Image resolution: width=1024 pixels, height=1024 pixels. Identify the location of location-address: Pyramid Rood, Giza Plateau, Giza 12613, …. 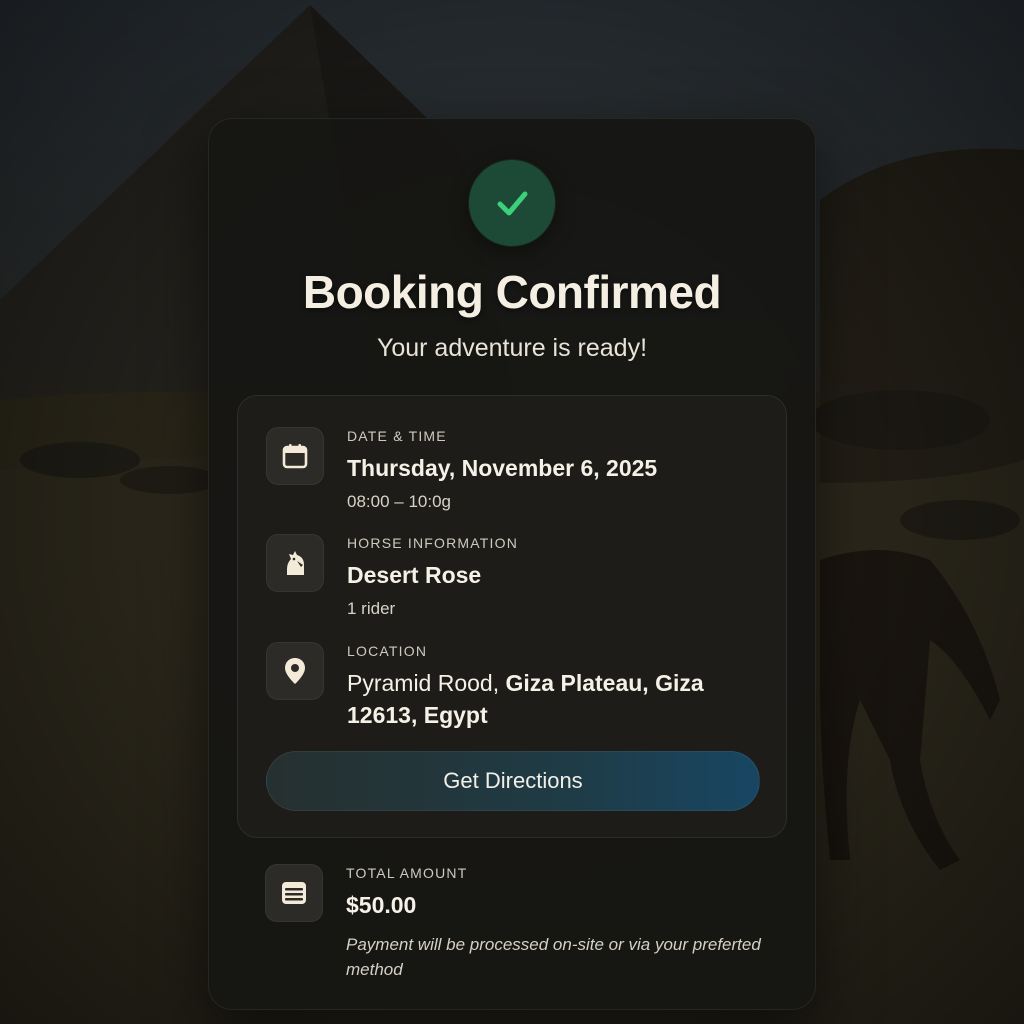
(556, 699).